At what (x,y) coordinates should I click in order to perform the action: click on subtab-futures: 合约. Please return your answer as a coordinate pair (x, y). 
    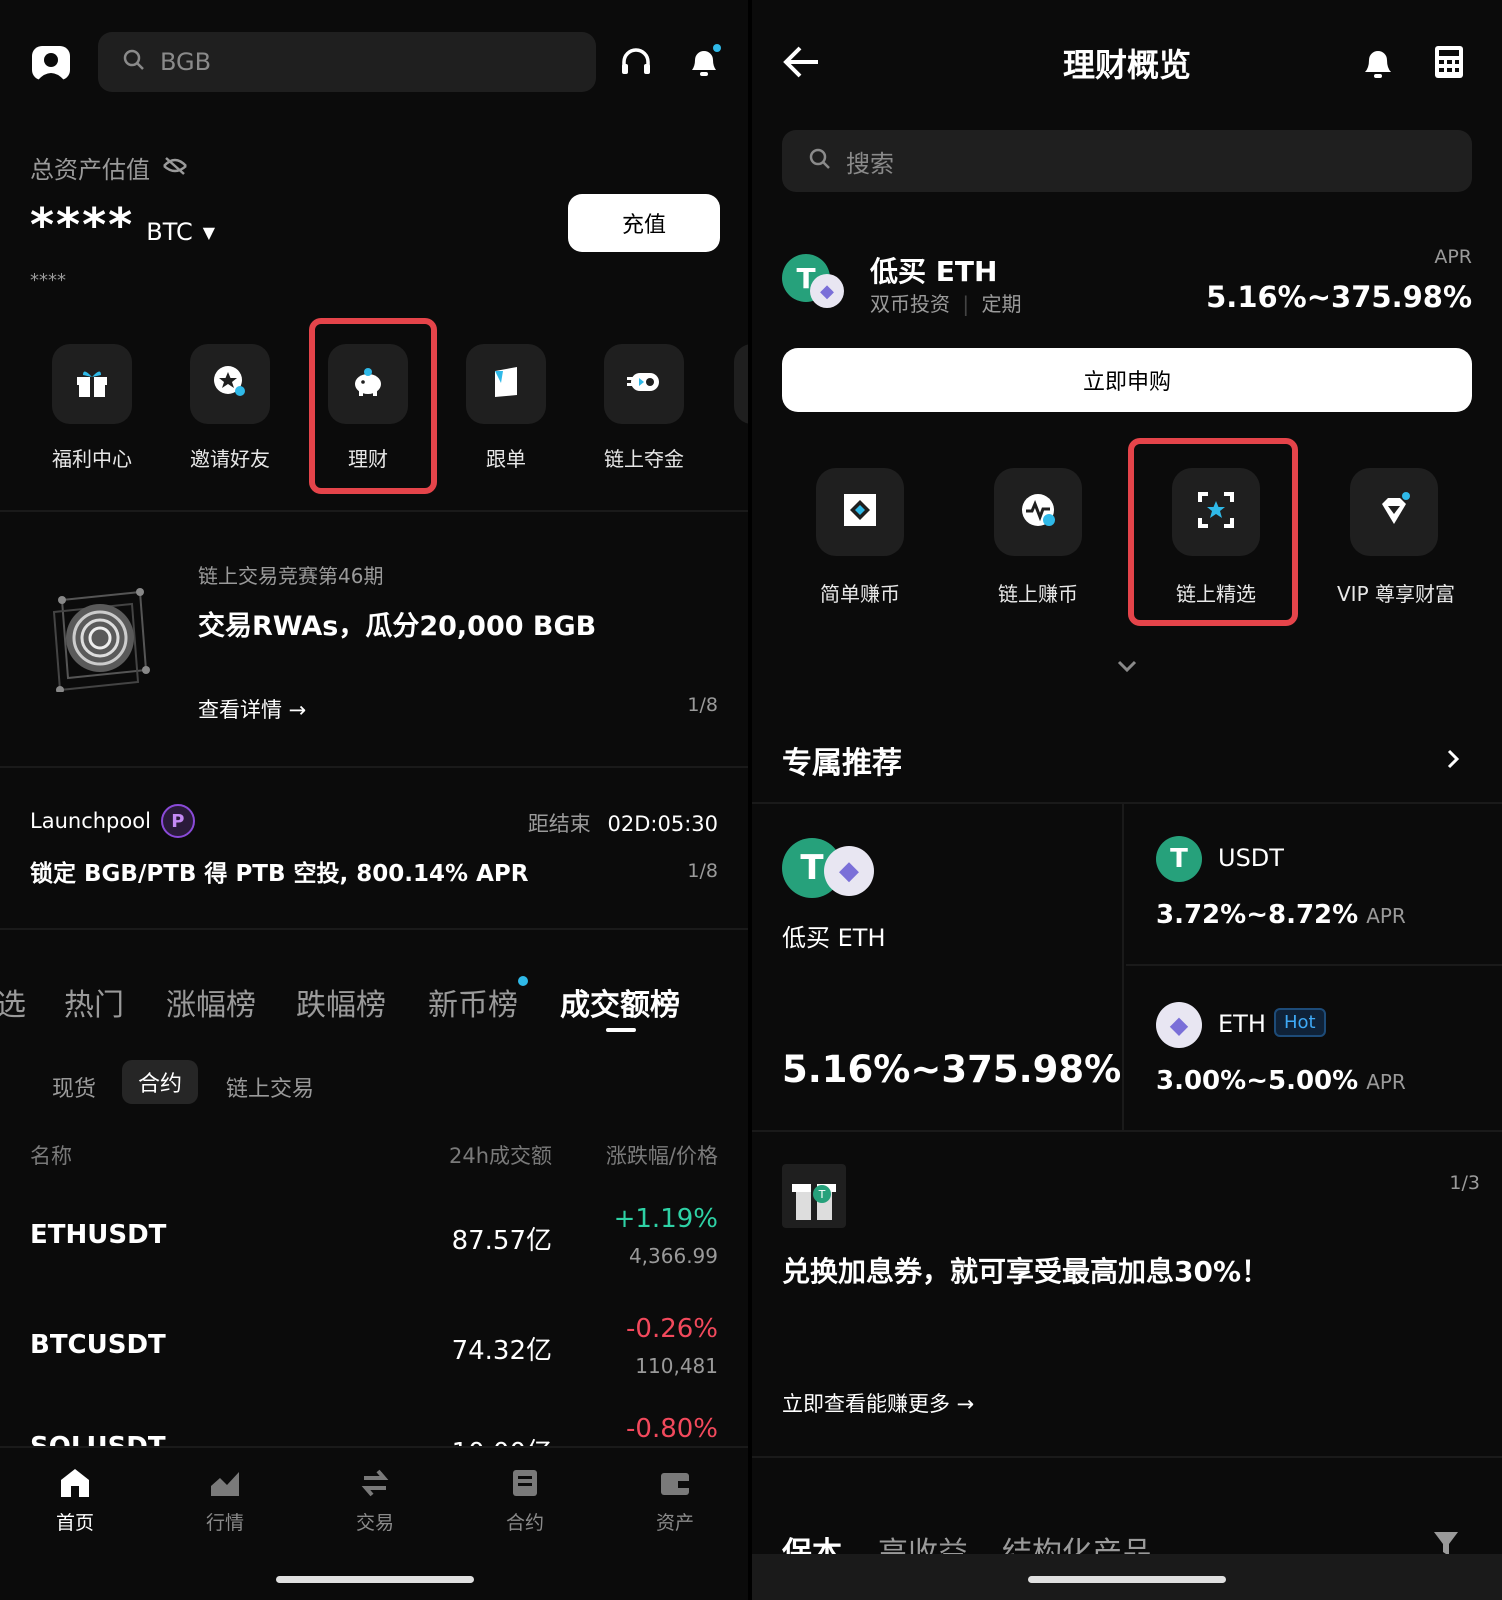
    Looking at the image, I should click on (160, 1082).